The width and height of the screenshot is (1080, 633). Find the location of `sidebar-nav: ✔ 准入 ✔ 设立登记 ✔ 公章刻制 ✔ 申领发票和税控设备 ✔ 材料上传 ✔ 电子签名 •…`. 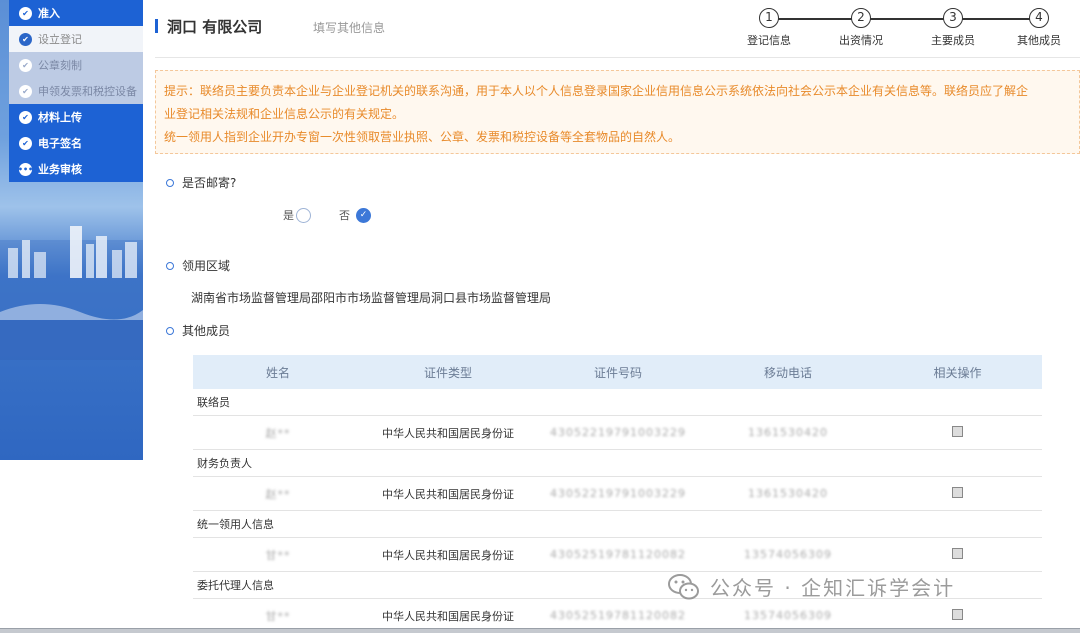

sidebar-nav: ✔ 准入 ✔ 设立登记 ✔ 公章刻制 ✔ 申领发票和税控设备 ✔ 材料上传 ✔ 电子签名 •… is located at coordinates (76, 91).